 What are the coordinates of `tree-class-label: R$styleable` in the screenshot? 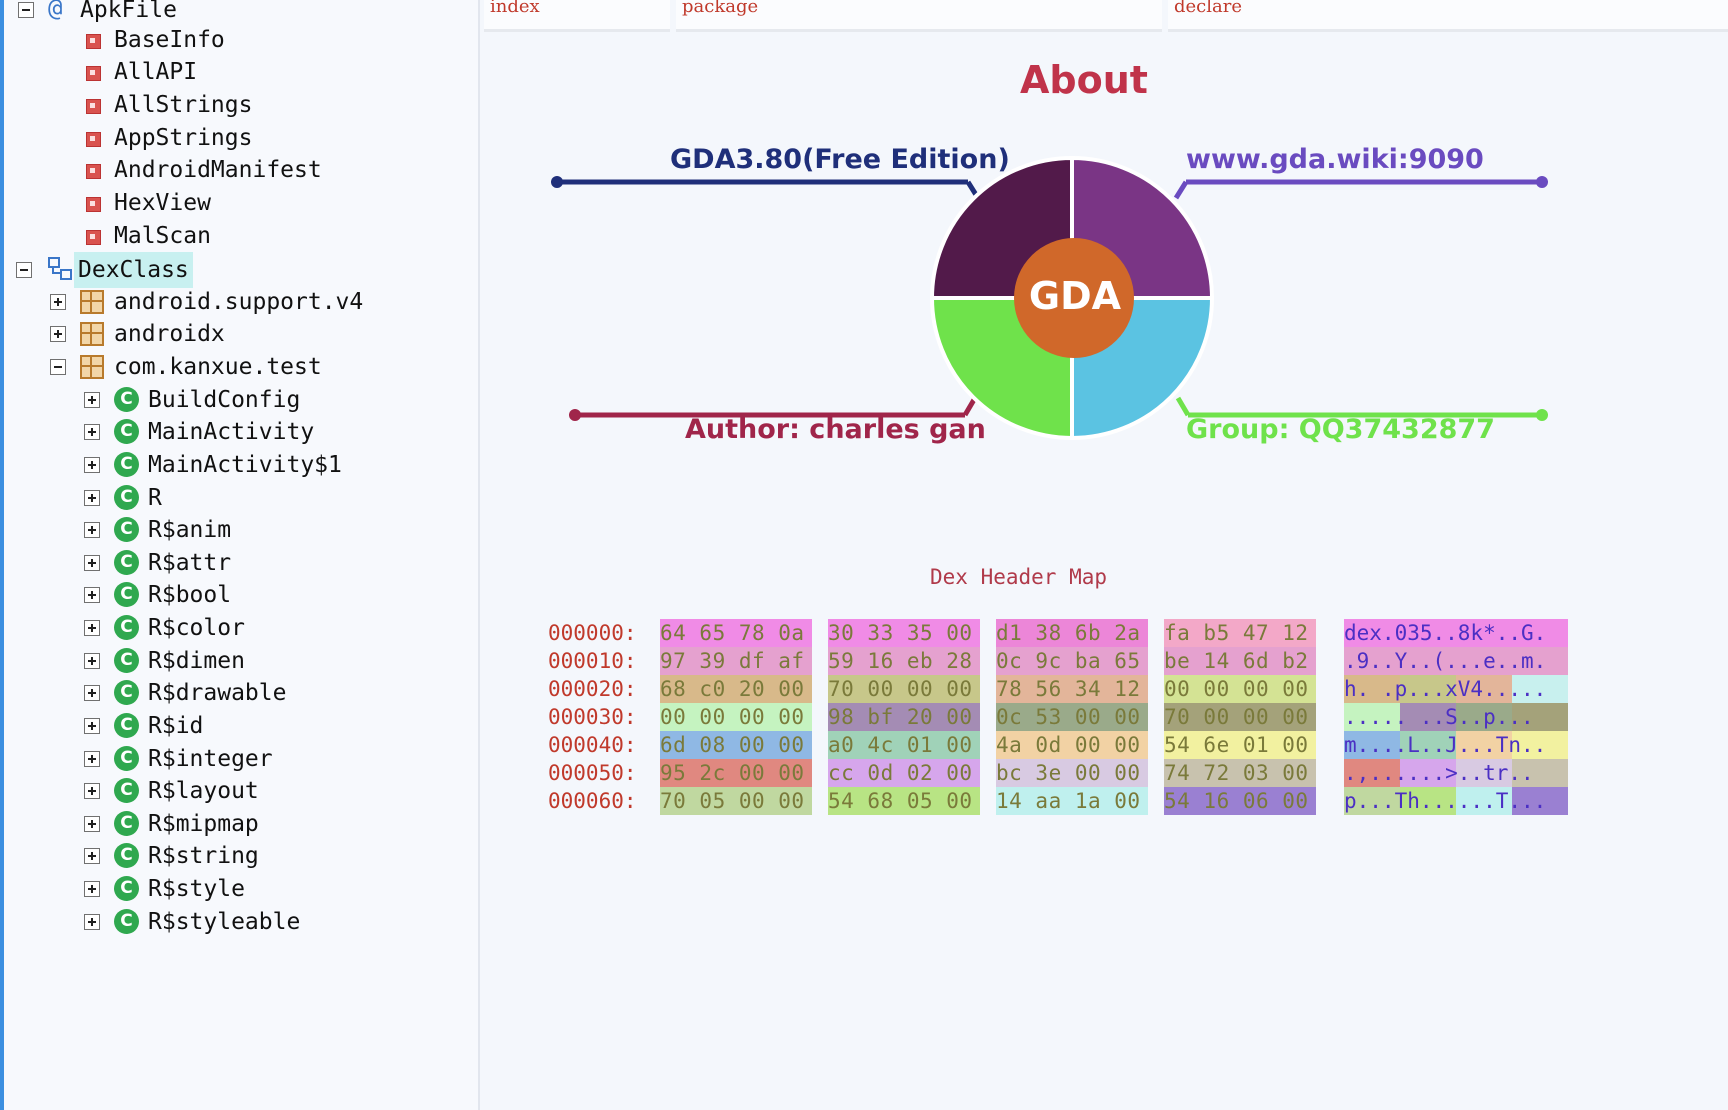 It's located at (224, 922).